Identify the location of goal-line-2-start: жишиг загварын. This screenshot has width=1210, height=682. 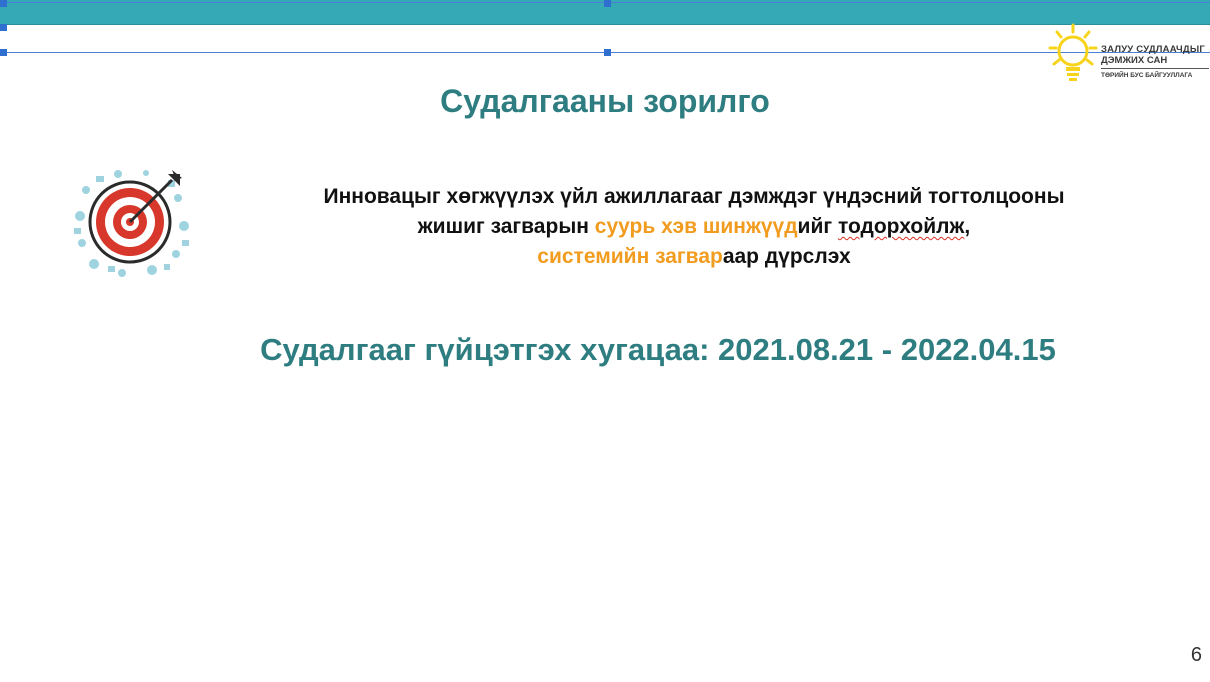
(506, 226).